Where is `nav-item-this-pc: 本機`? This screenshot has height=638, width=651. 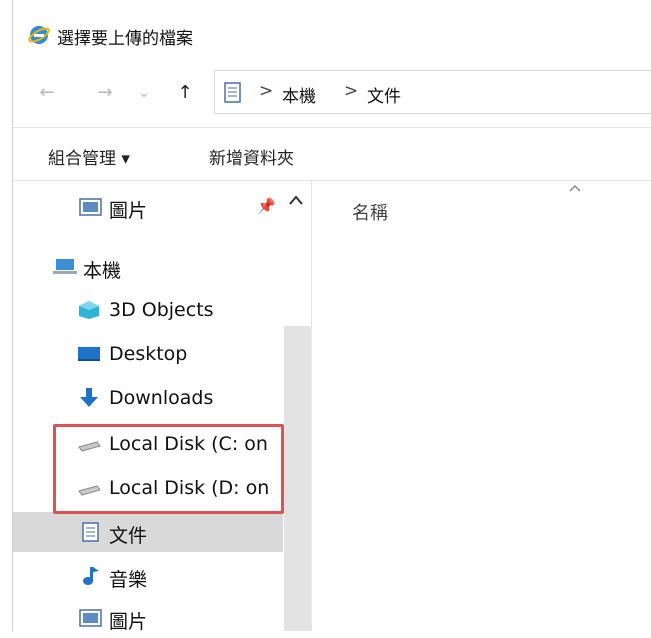 nav-item-this-pc: 本機 is located at coordinates (148, 267).